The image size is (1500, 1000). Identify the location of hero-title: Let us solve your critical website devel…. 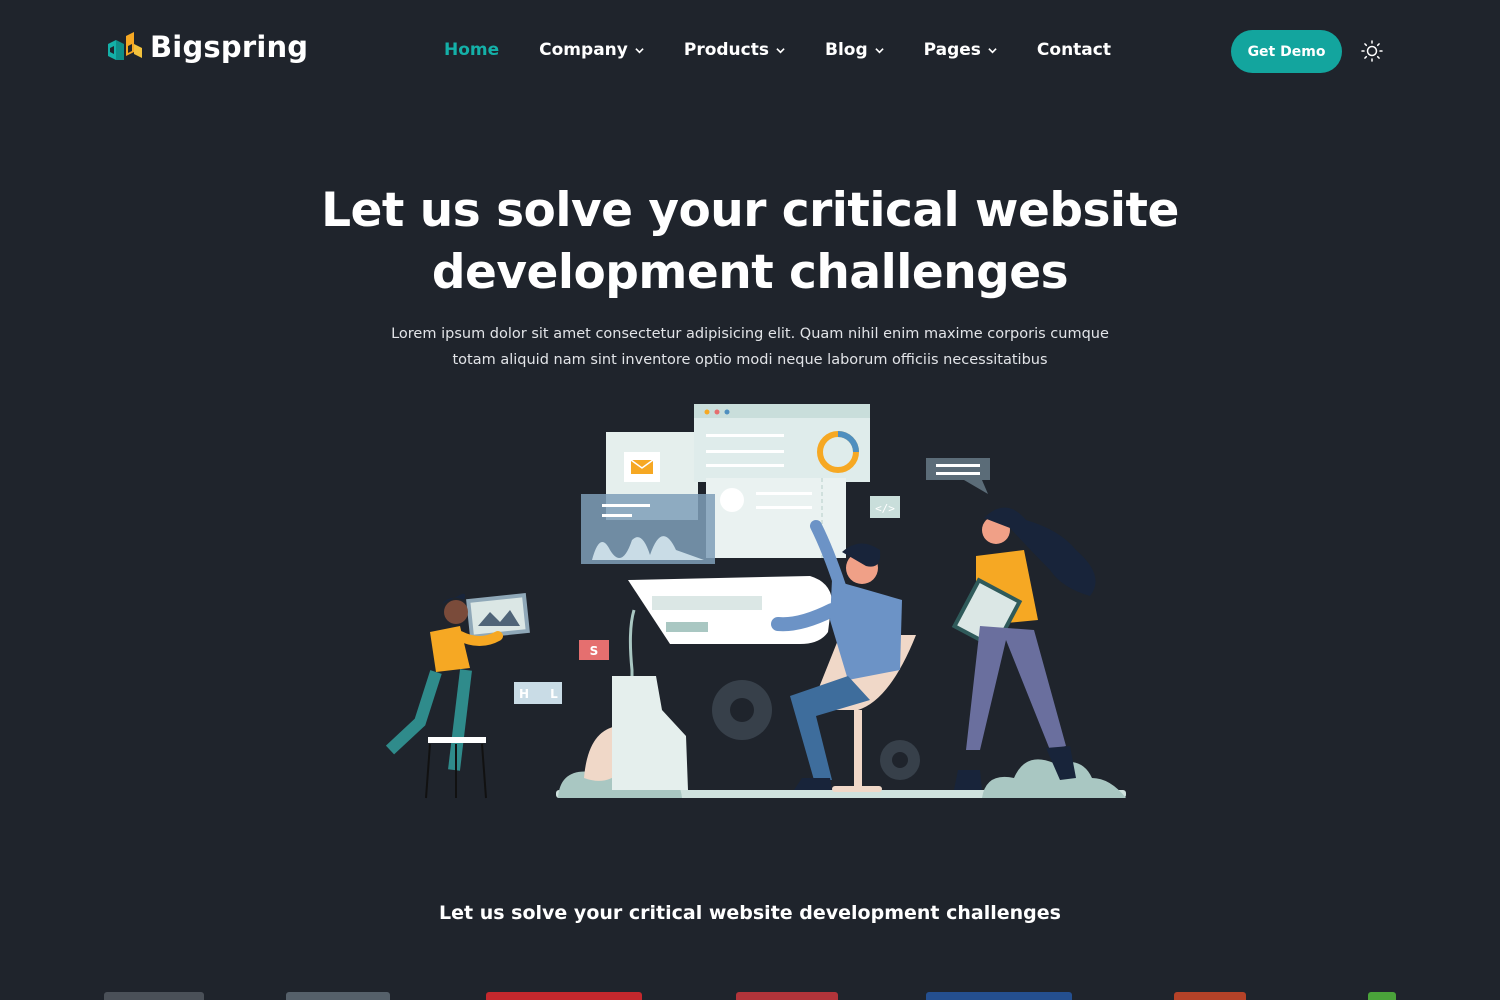
(750, 242).